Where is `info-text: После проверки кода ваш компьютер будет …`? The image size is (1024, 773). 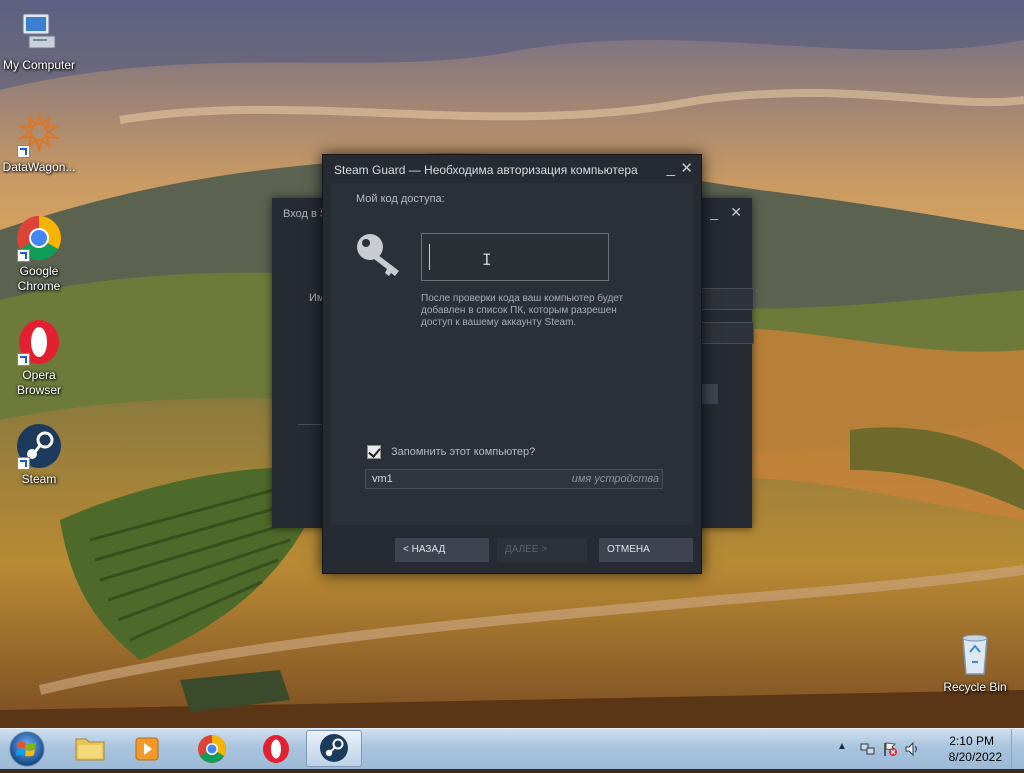 info-text: После проверки кода ваш компьютер будет … is located at coordinates (522, 310).